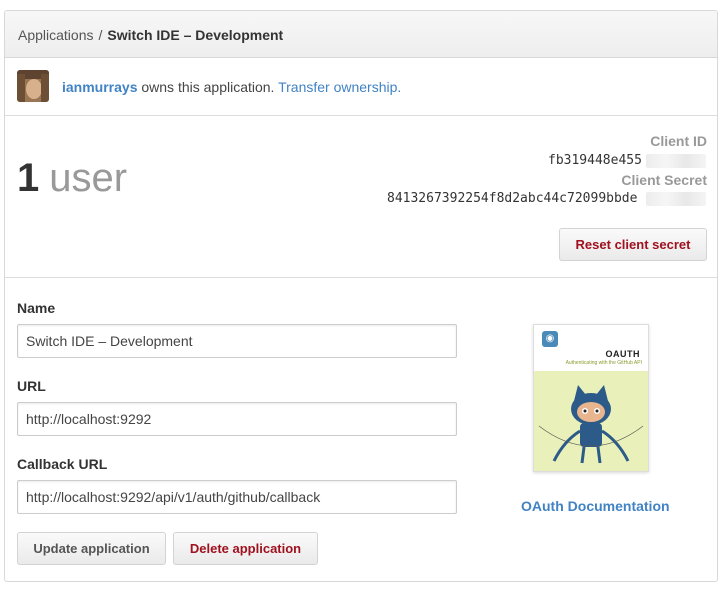  I want to click on client-id-redaction, so click(676, 161).